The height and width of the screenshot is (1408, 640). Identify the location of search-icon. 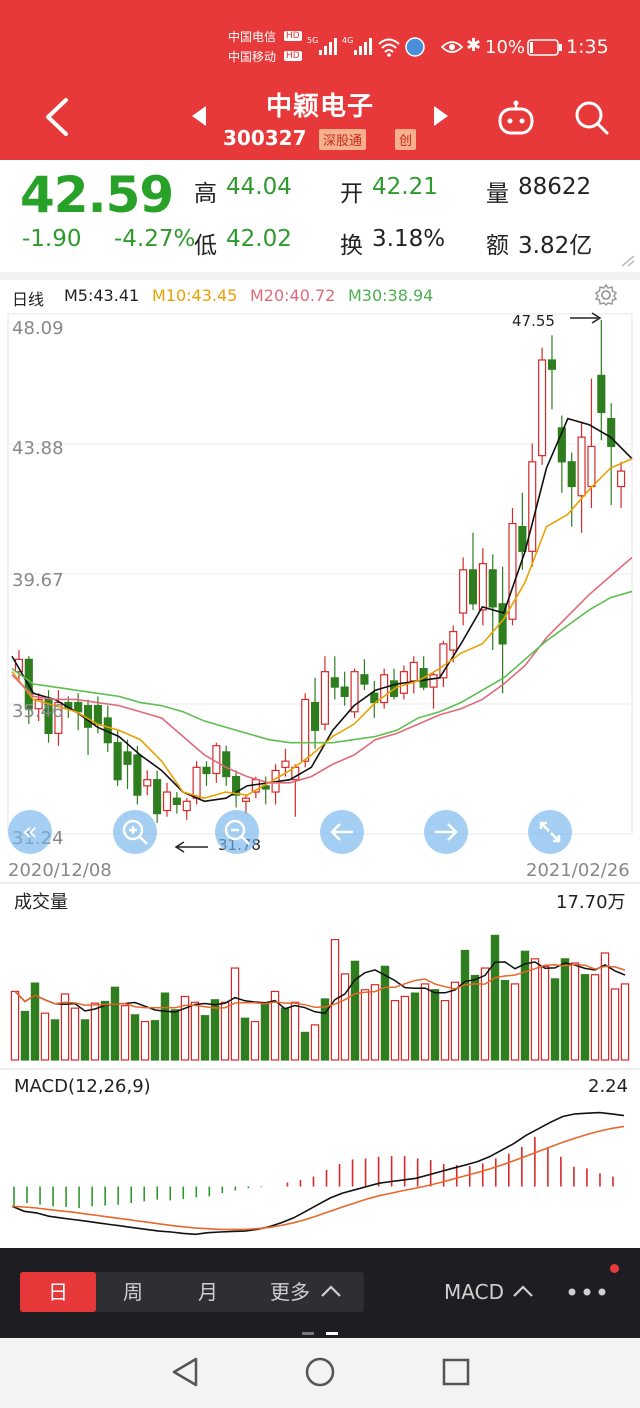
(592, 118).